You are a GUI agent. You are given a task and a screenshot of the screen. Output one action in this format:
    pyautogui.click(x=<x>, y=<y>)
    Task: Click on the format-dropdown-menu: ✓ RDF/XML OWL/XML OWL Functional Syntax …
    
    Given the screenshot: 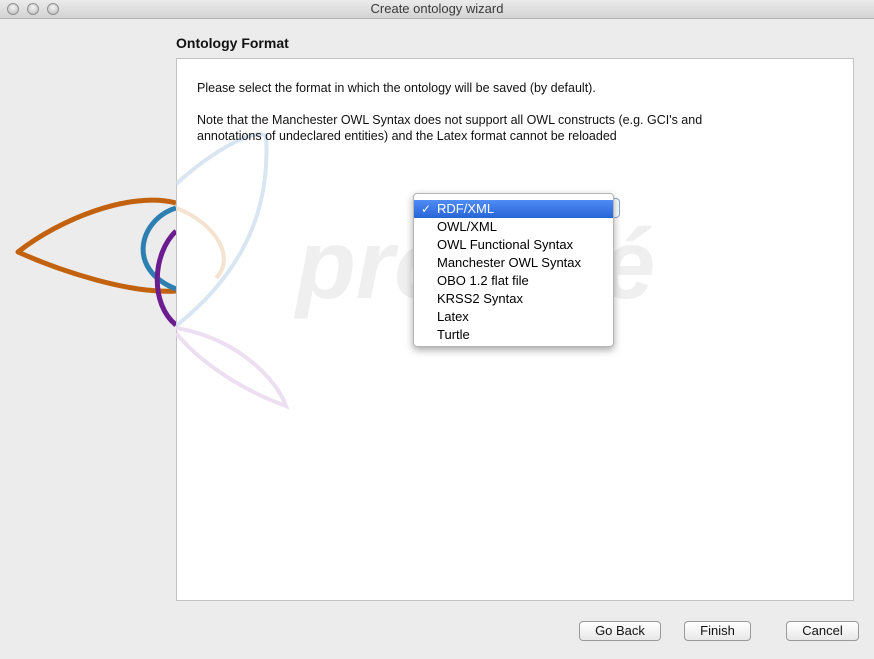 What is the action you would take?
    pyautogui.click(x=513, y=270)
    